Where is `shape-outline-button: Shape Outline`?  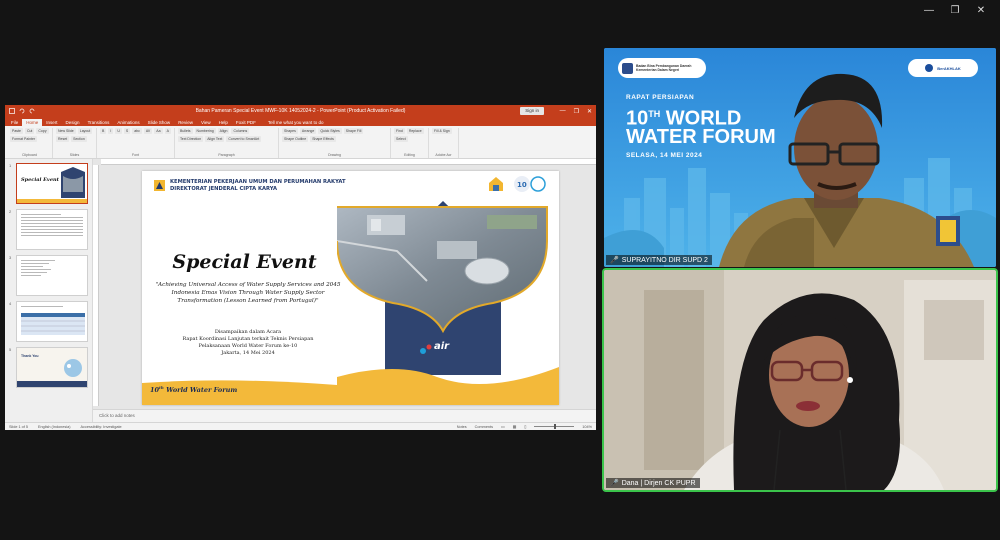
shape-outline-button: Shape Outline is located at coordinates (295, 139).